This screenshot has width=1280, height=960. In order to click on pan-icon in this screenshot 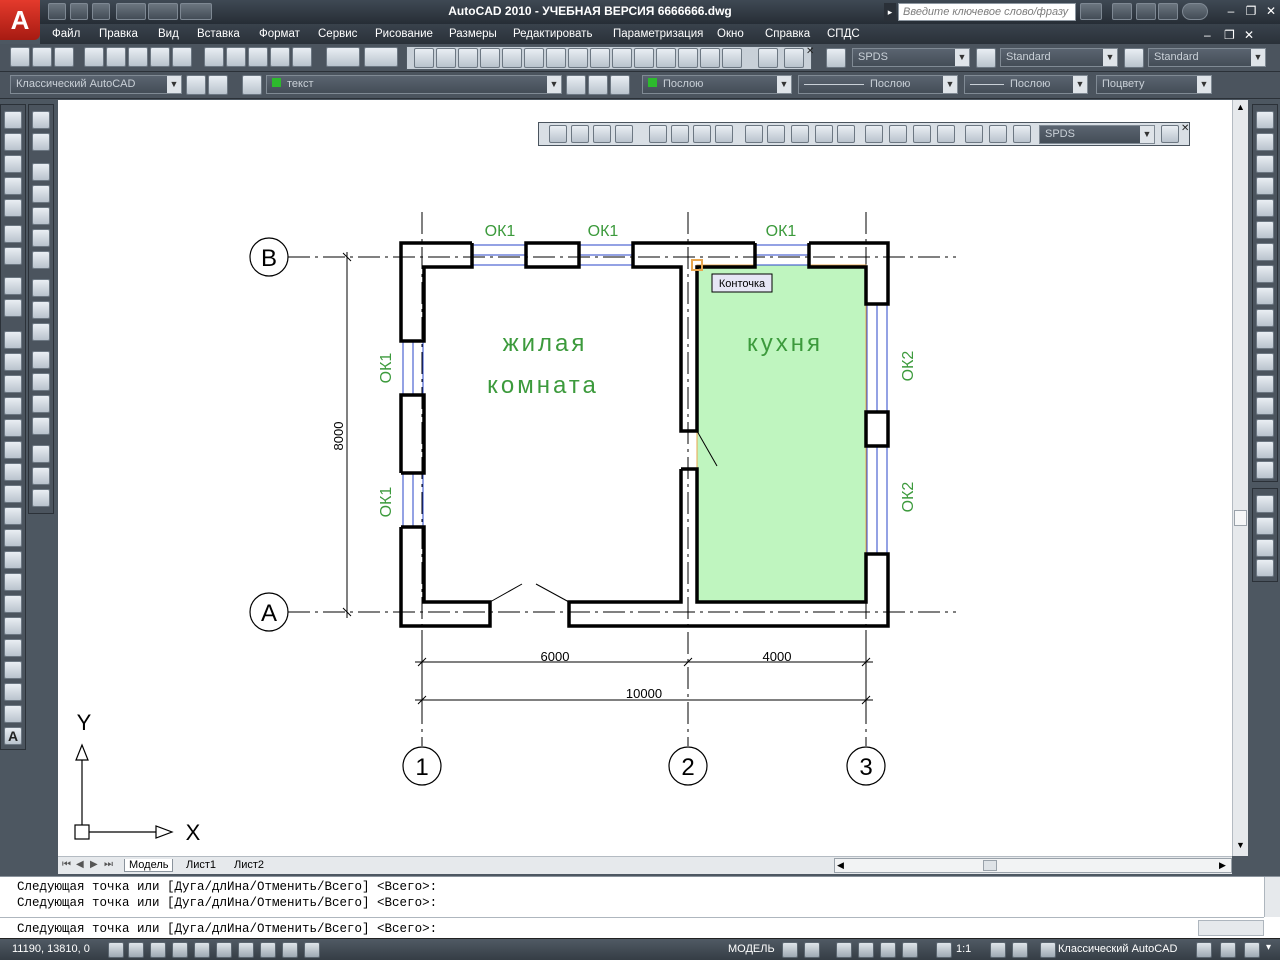, I will do `click(844, 950)`.